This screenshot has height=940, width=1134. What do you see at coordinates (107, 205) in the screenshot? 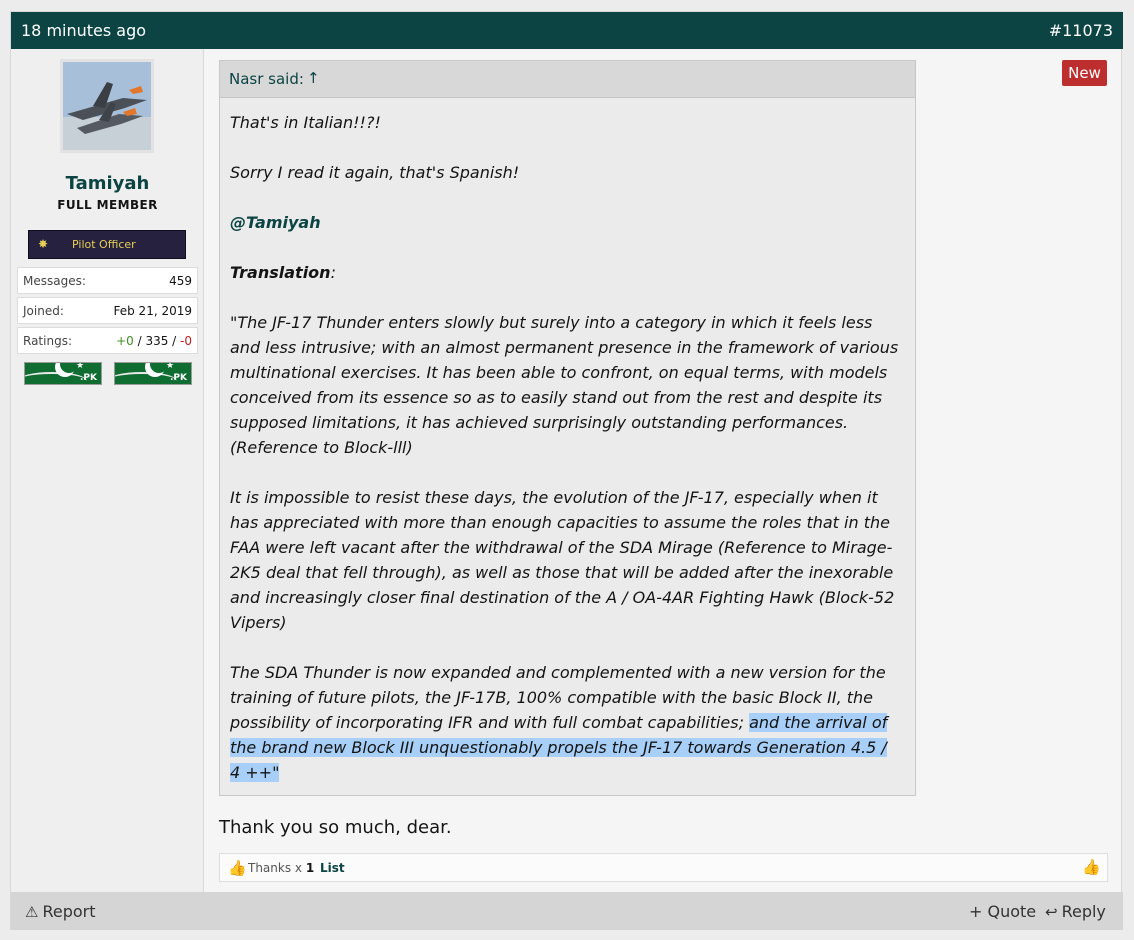
I see `user-title: FULL MEMBER` at bounding box center [107, 205].